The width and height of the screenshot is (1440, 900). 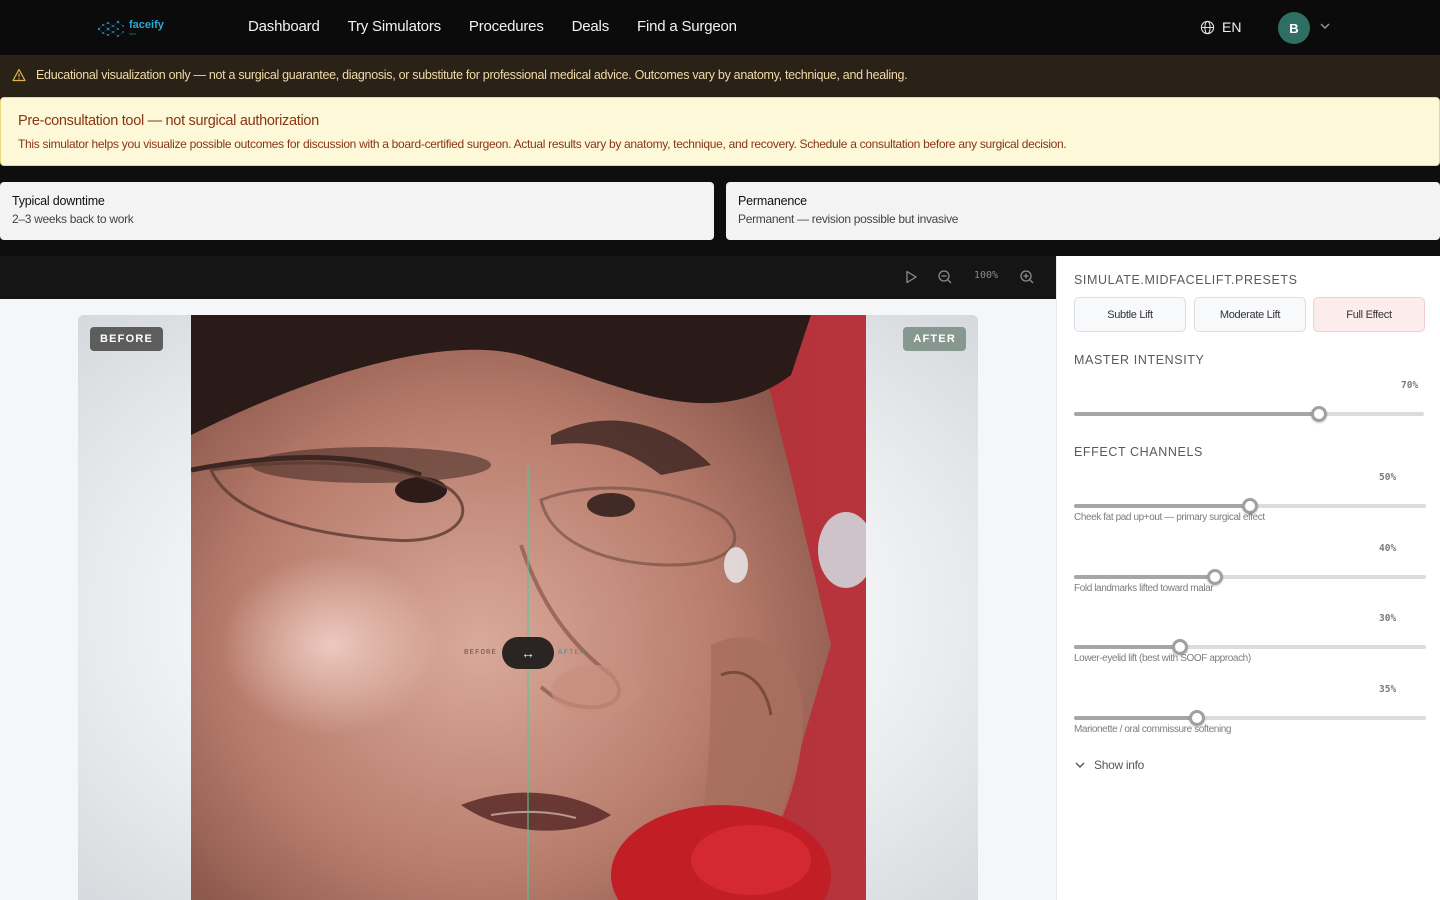 I want to click on logo-mark-icon, so click(x=110, y=28).